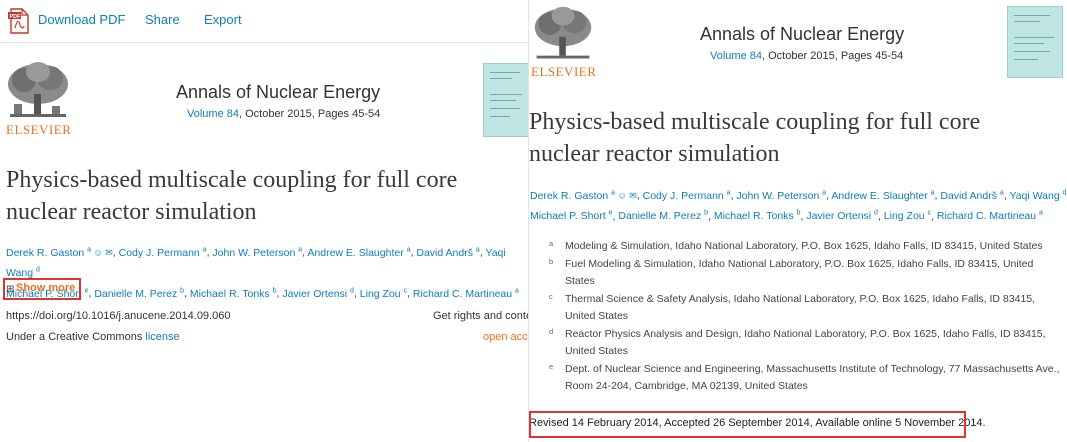 This screenshot has width=1067, height=442. I want to click on license-info: Under a Creative Commons license, so click(93, 337).